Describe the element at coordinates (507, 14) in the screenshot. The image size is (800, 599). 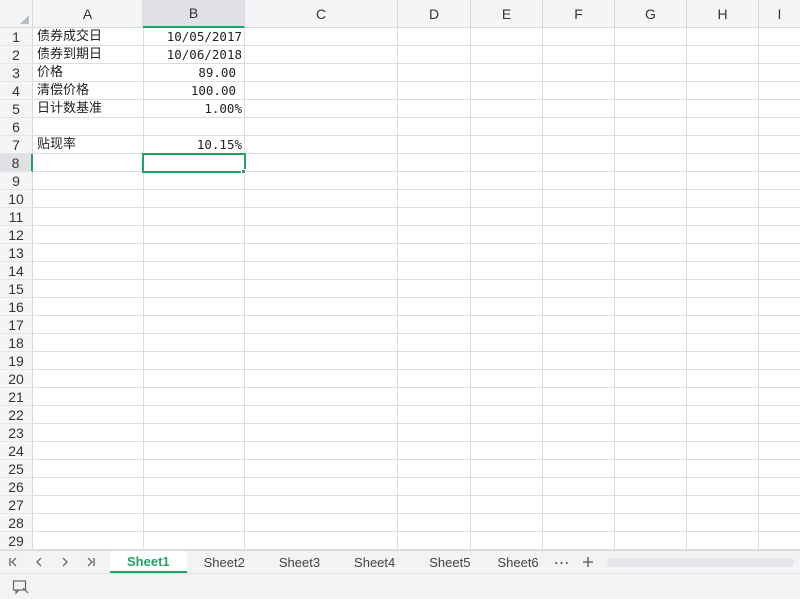
I see `column-header-e: E` at that location.